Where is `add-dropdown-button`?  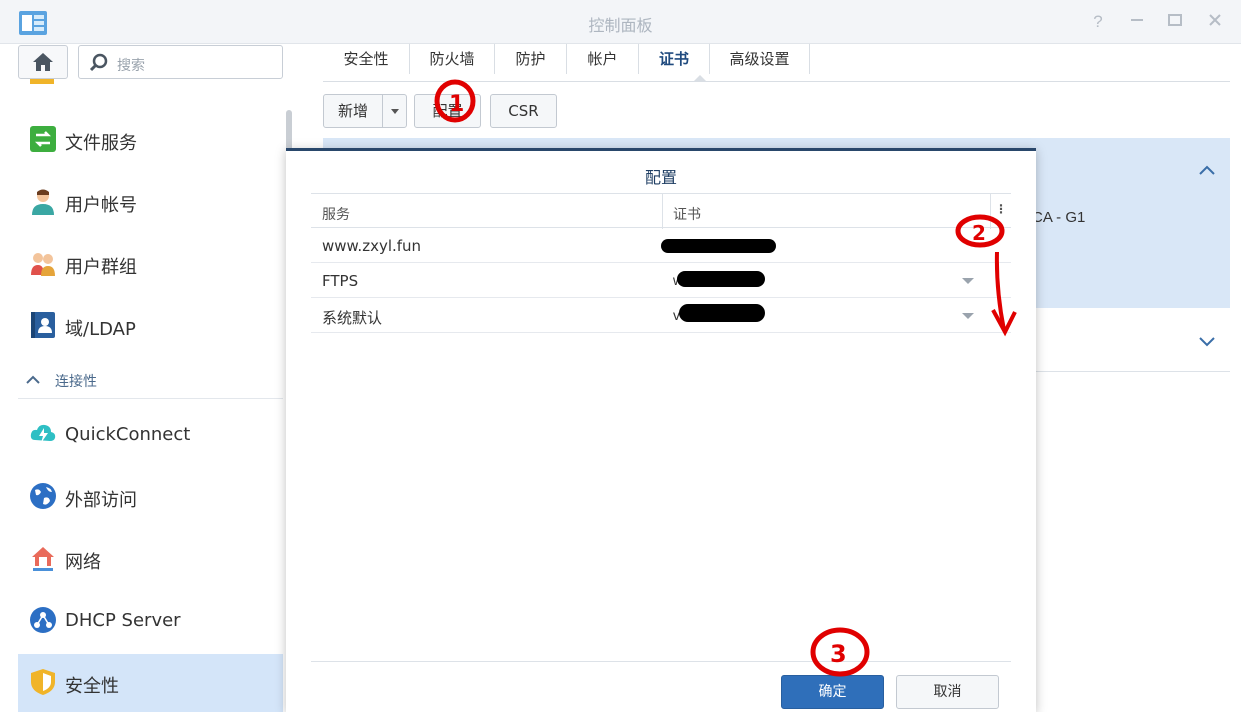 add-dropdown-button is located at coordinates (394, 111).